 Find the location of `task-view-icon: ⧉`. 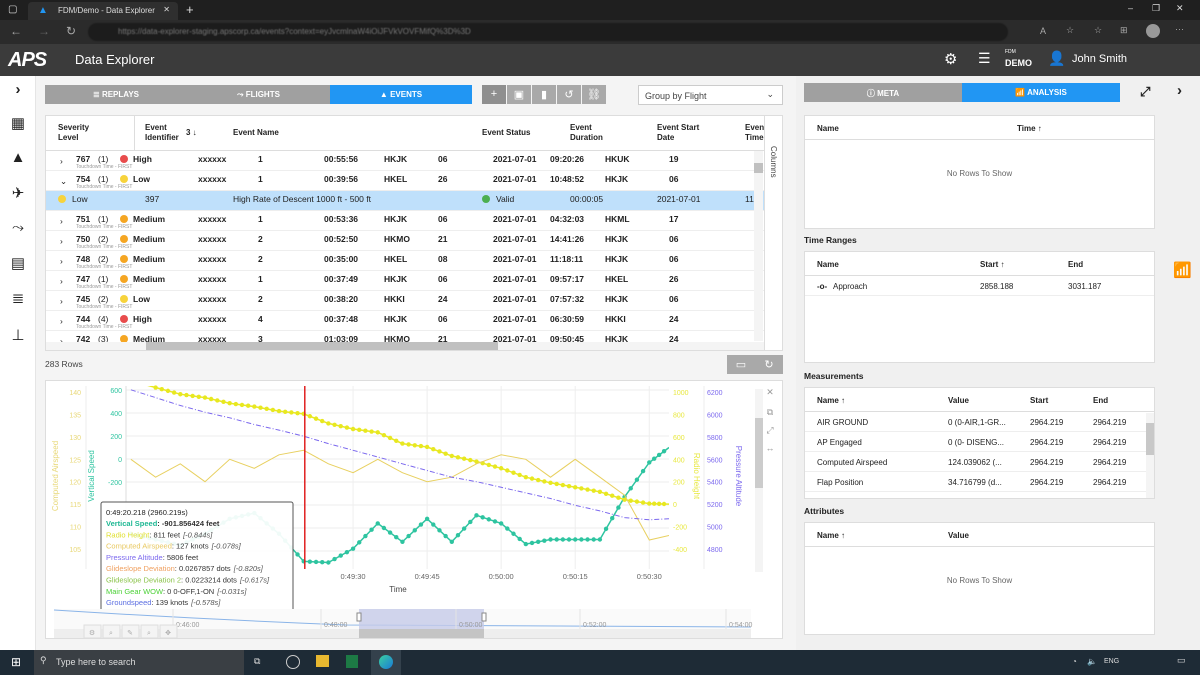

task-view-icon: ⧉ is located at coordinates (257, 661).